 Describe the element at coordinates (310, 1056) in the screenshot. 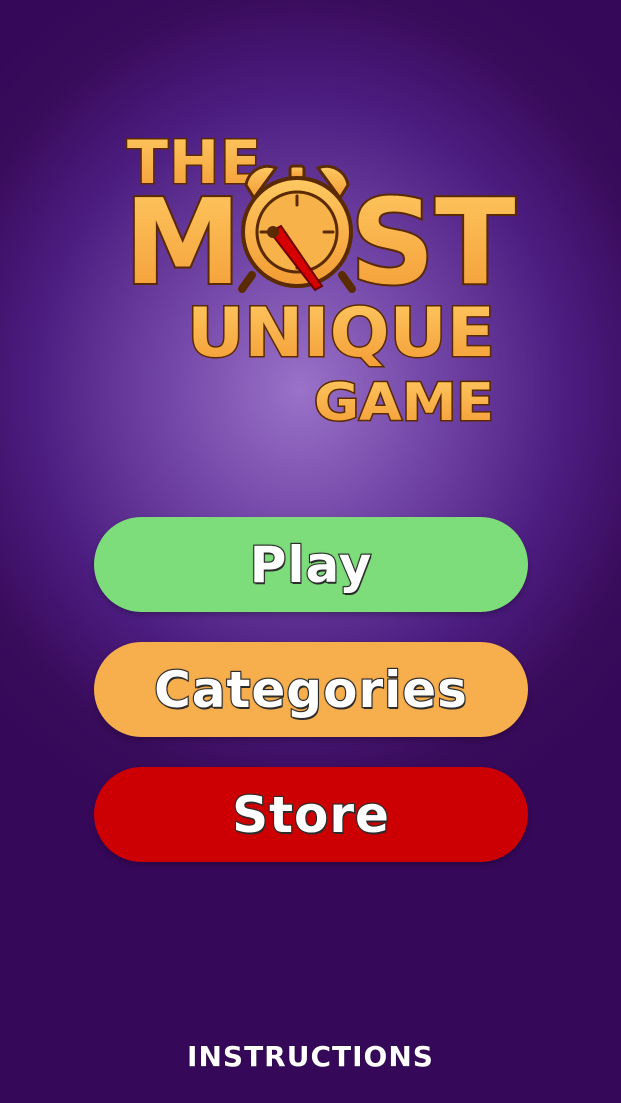

I see `instructions-link: INSTRUCTIONS` at that location.